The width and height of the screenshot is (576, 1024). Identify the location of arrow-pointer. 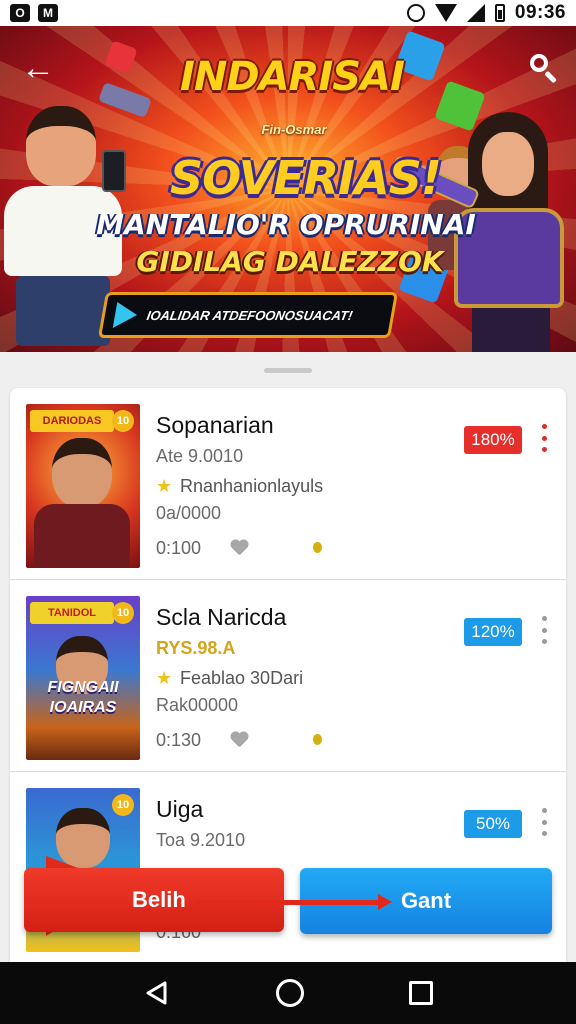
(294, 902).